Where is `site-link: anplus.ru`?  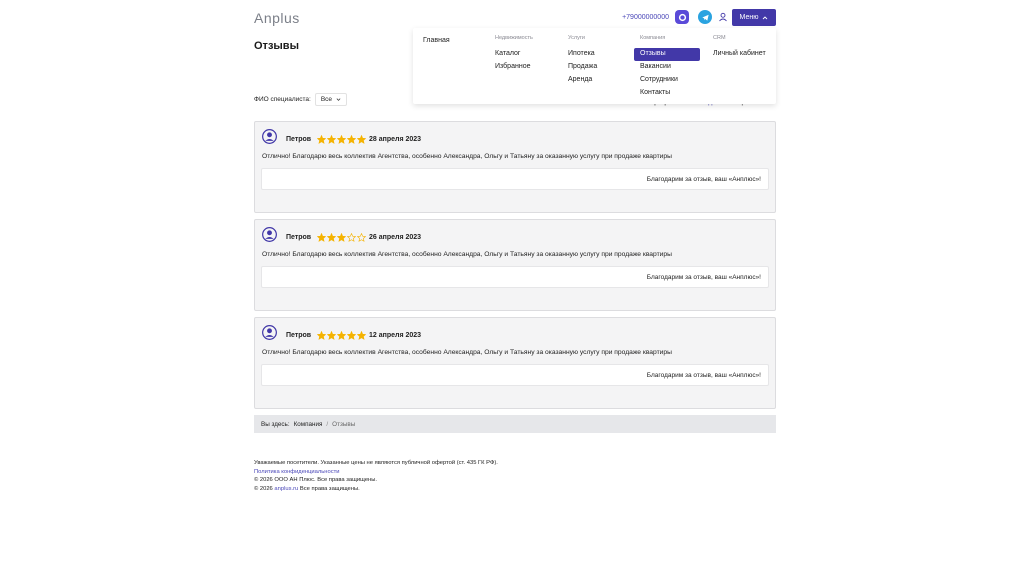 site-link: anplus.ru is located at coordinates (286, 489).